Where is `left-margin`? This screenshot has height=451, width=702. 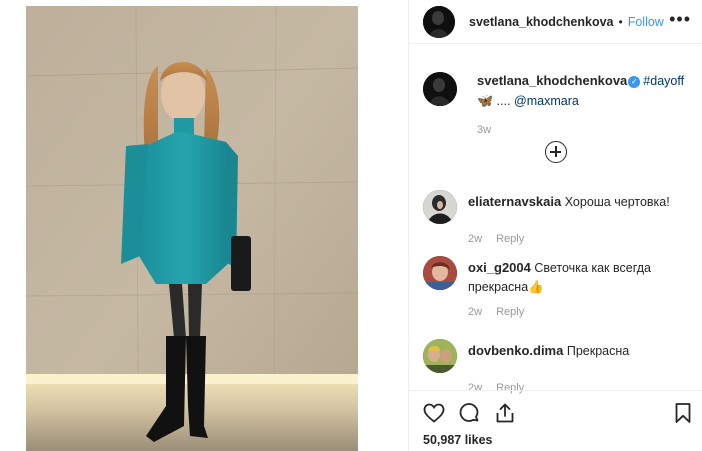 left-margin is located at coordinates (13, 225).